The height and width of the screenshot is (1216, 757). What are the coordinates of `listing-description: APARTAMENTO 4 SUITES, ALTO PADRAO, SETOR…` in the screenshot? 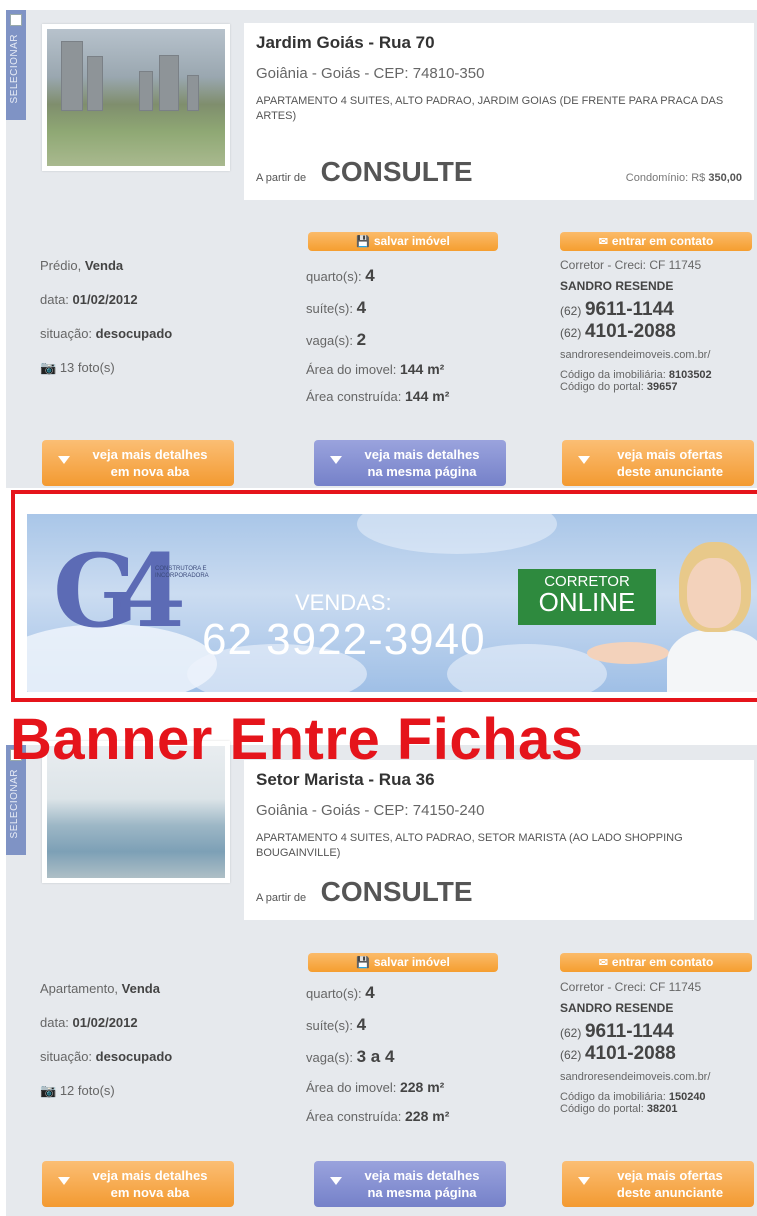 It's located at (469, 845).